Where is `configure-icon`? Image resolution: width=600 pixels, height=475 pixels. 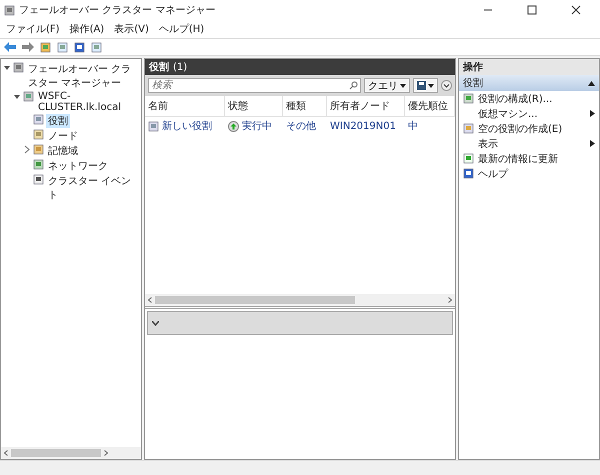 configure-icon is located at coordinates (468, 98).